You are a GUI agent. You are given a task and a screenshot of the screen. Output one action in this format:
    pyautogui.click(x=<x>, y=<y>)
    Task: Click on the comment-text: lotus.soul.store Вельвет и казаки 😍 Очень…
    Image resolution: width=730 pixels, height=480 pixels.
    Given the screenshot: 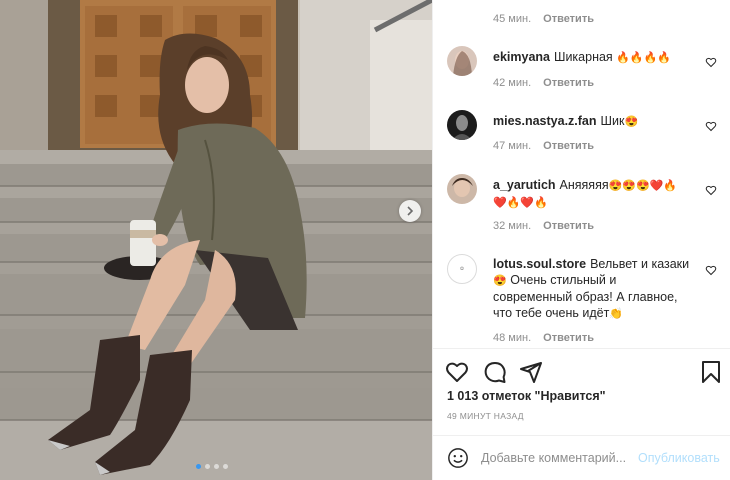 What is the action you would take?
    pyautogui.click(x=595, y=289)
    